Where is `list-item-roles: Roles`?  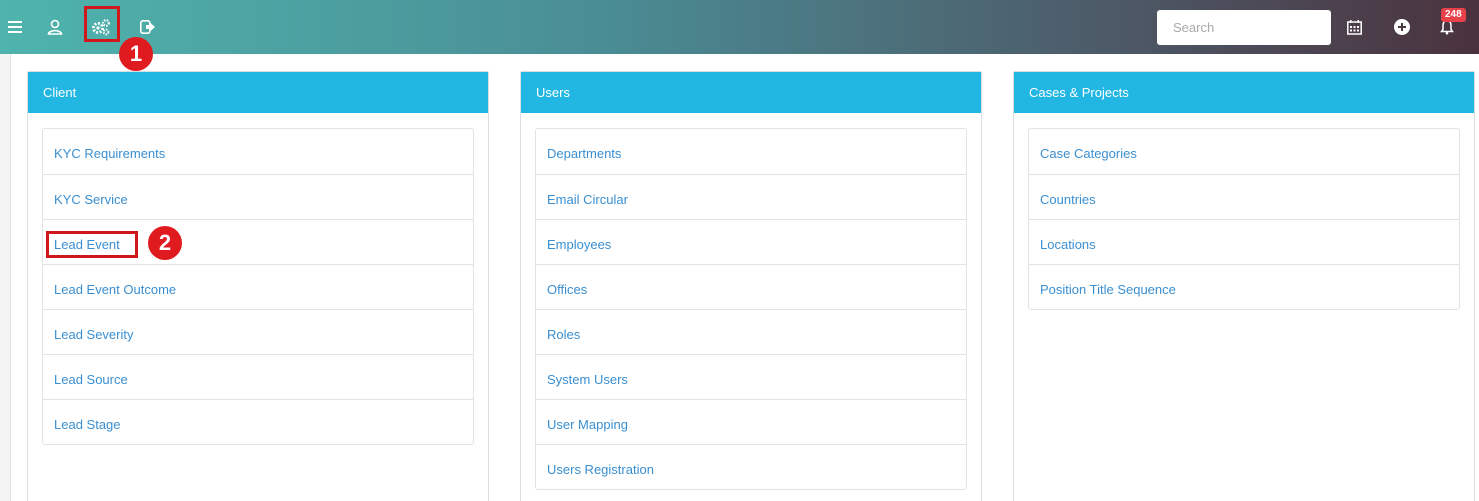
list-item-roles: Roles is located at coordinates (751, 331).